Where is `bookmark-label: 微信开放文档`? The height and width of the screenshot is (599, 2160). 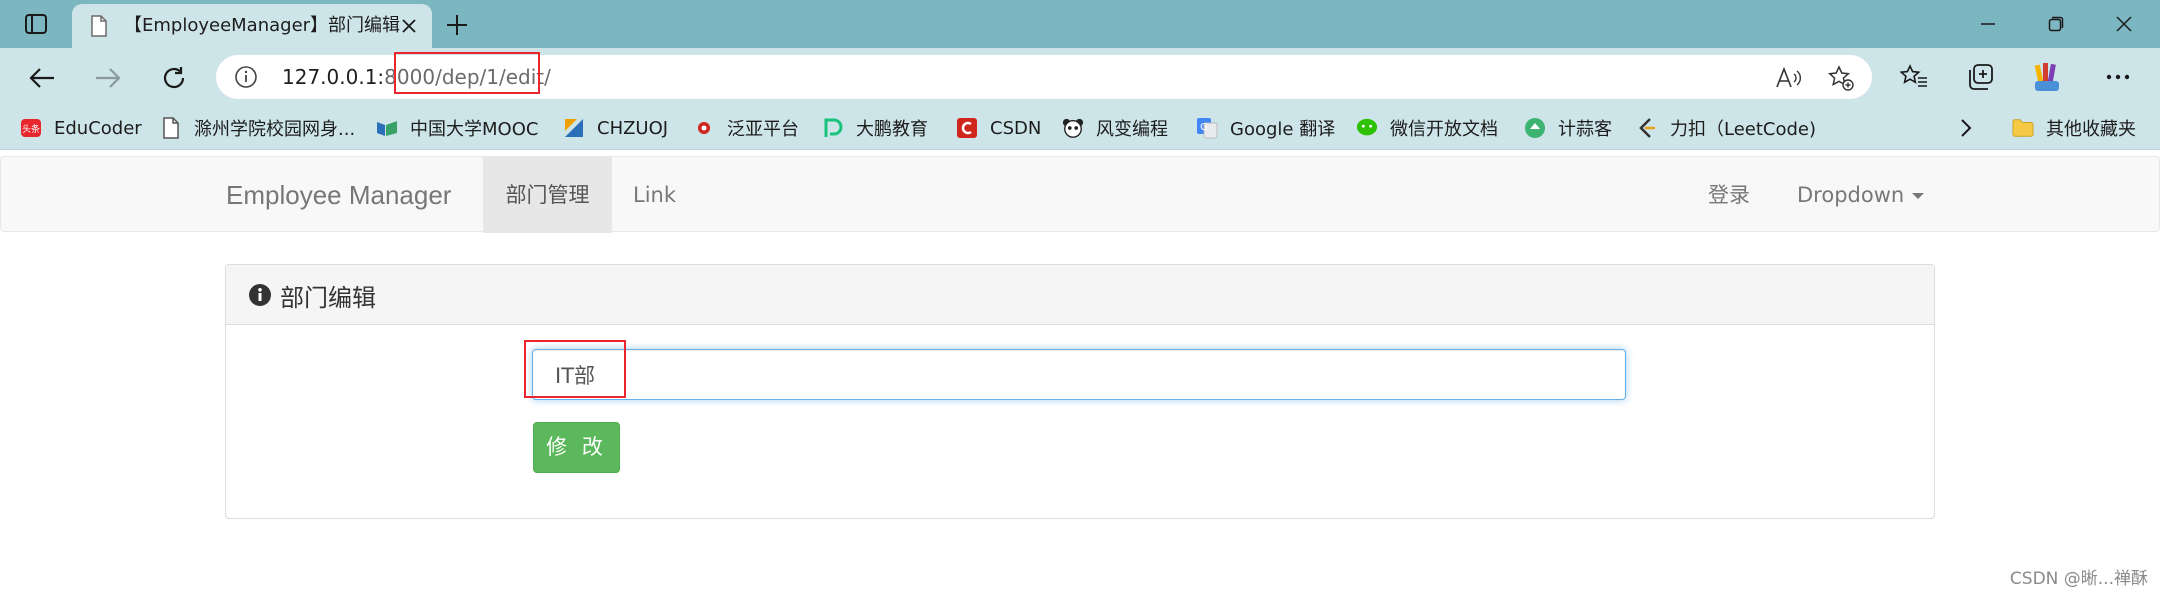 bookmark-label: 微信开放文档 is located at coordinates (1444, 129).